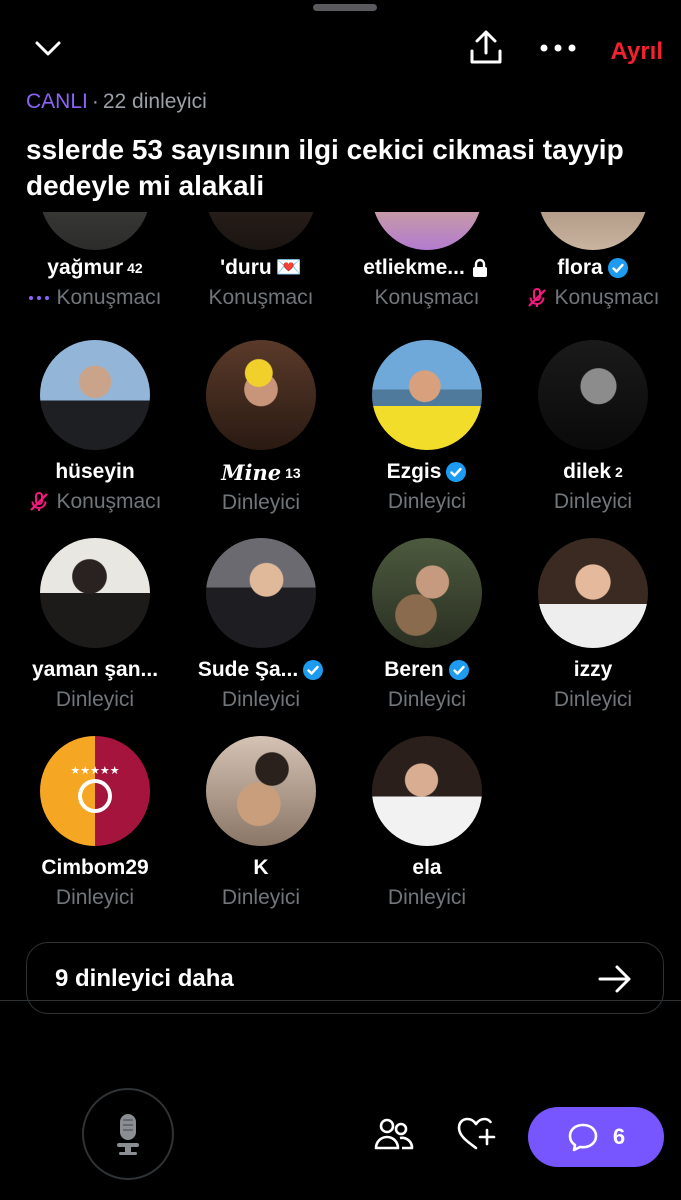 The image size is (681, 1200). I want to click on listener-count: 22 dinleyici, so click(154, 101).